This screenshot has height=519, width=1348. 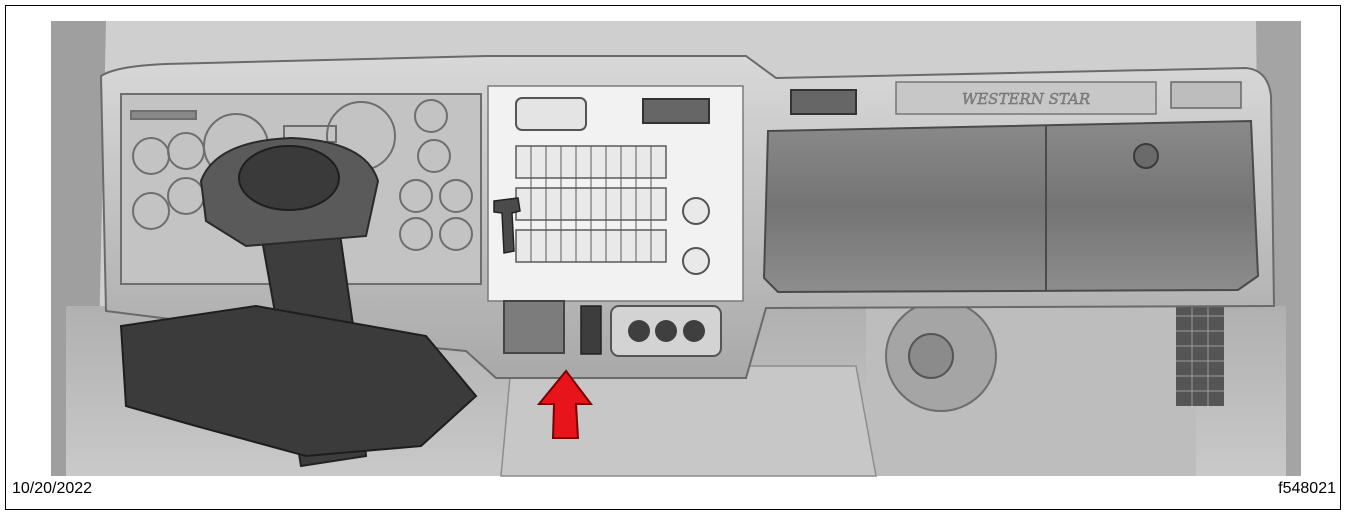 What do you see at coordinates (52, 488) in the screenshot?
I see `figure-date: 10/20/2022` at bounding box center [52, 488].